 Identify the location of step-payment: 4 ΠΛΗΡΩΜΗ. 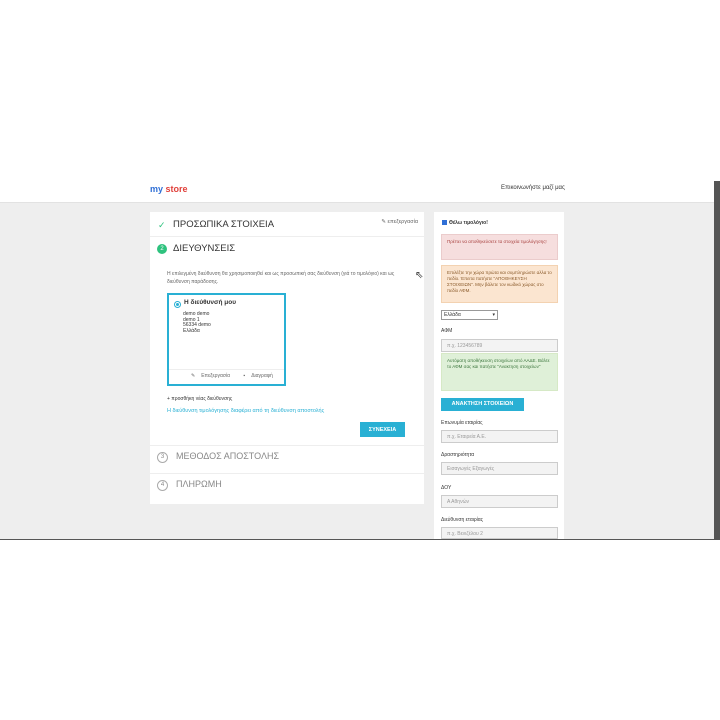
(287, 487).